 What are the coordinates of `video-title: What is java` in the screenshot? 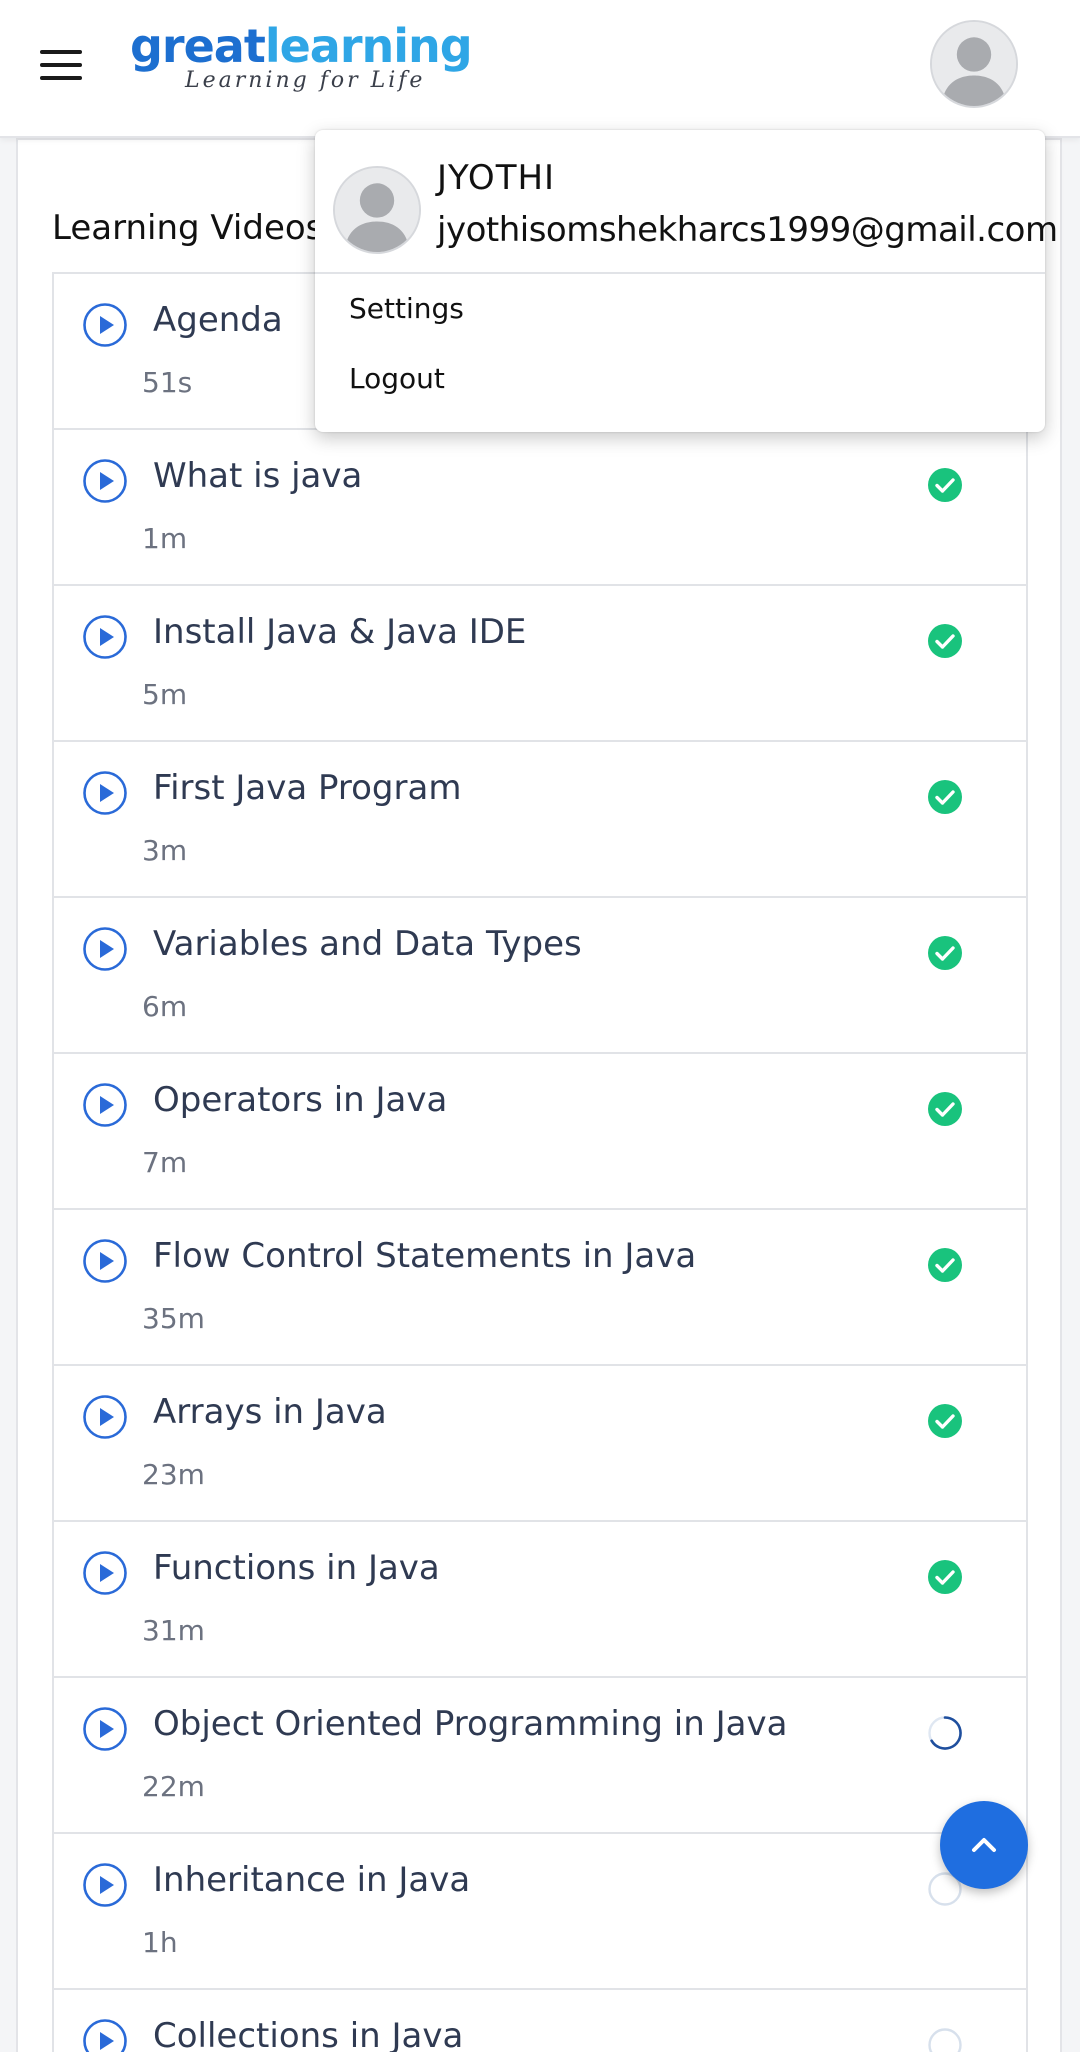 It's located at (258, 476).